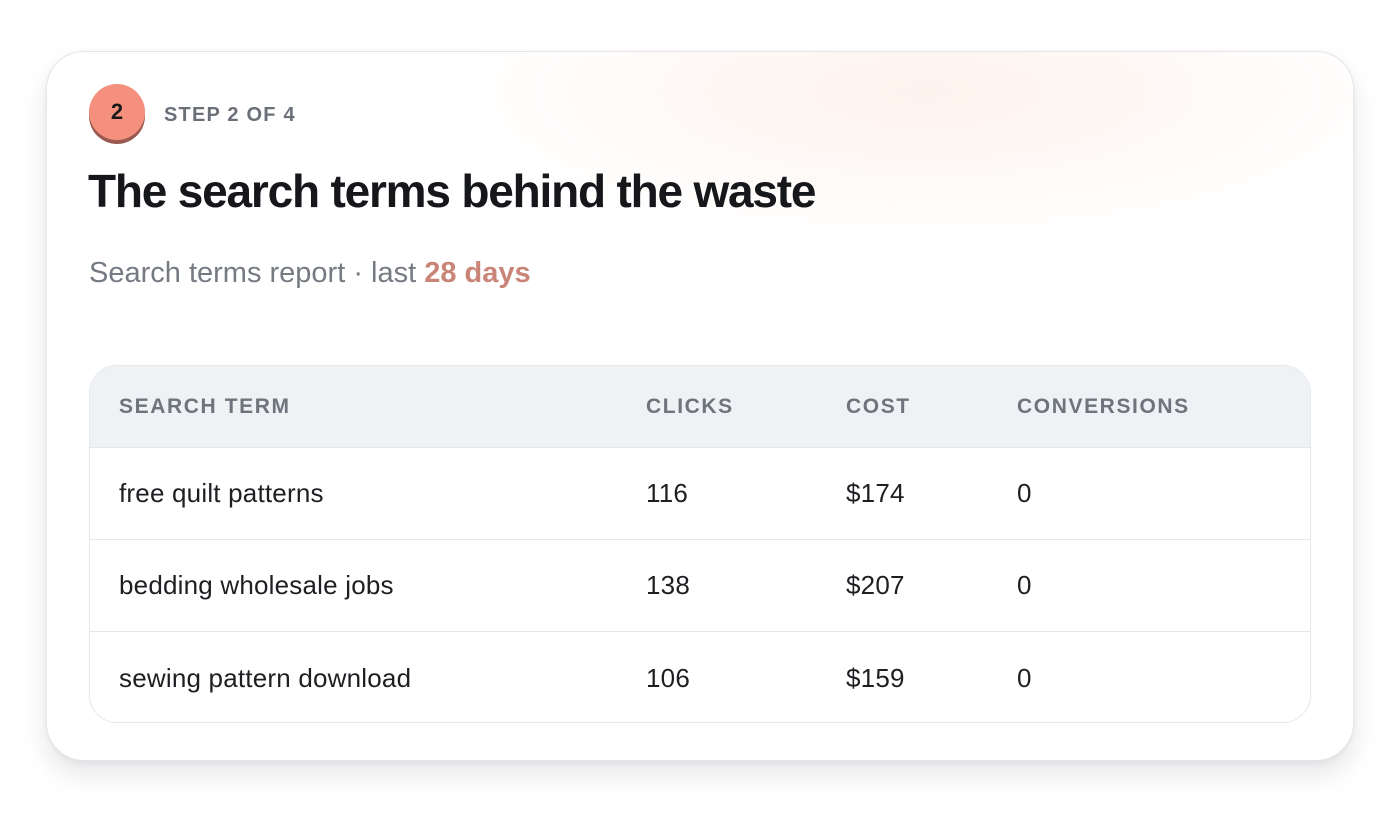  What do you see at coordinates (700, 677) in the screenshot?
I see `table-row: sewing pattern download 106 $159 0` at bounding box center [700, 677].